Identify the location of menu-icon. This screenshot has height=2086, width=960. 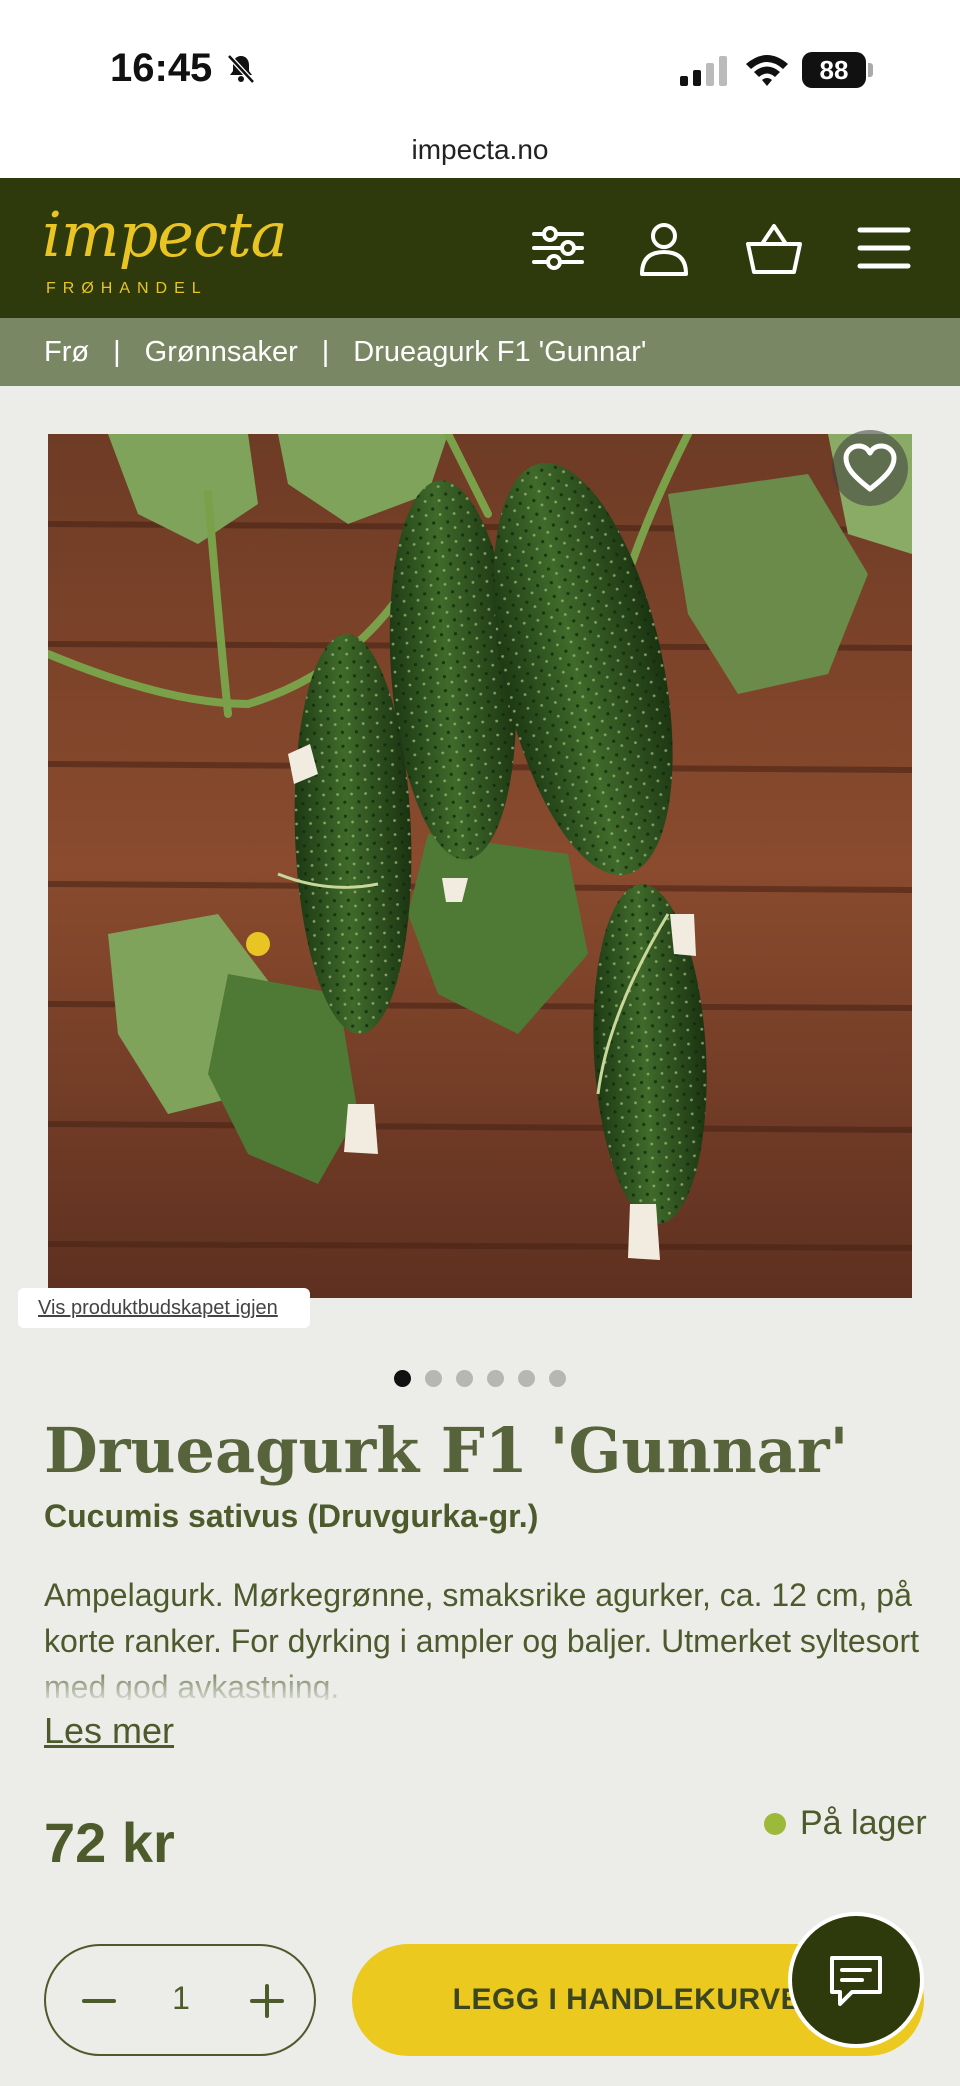
(884, 248).